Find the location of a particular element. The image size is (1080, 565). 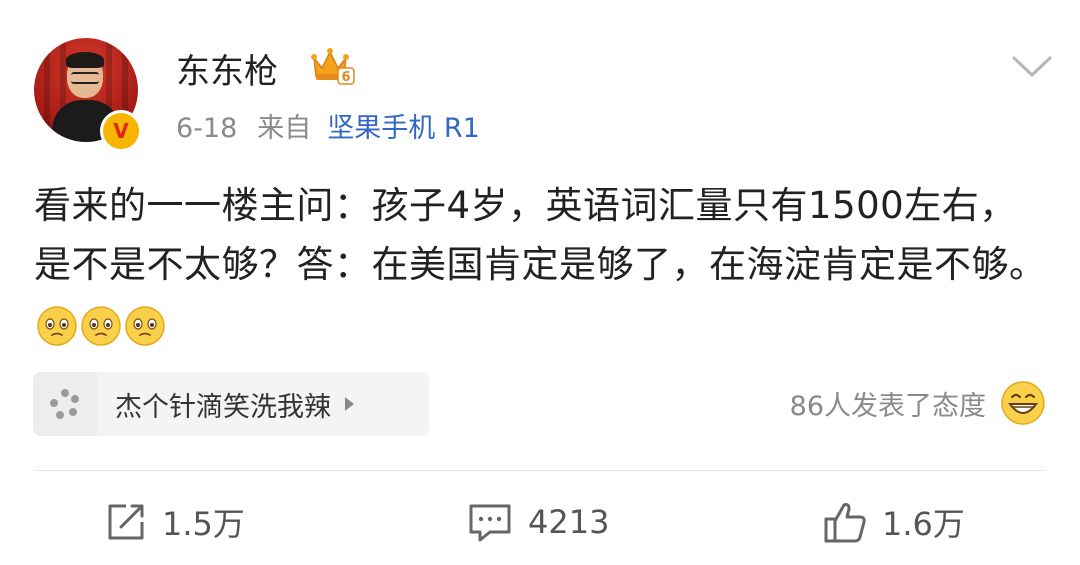

source-link: 坚果手机 R1 is located at coordinates (403, 128).